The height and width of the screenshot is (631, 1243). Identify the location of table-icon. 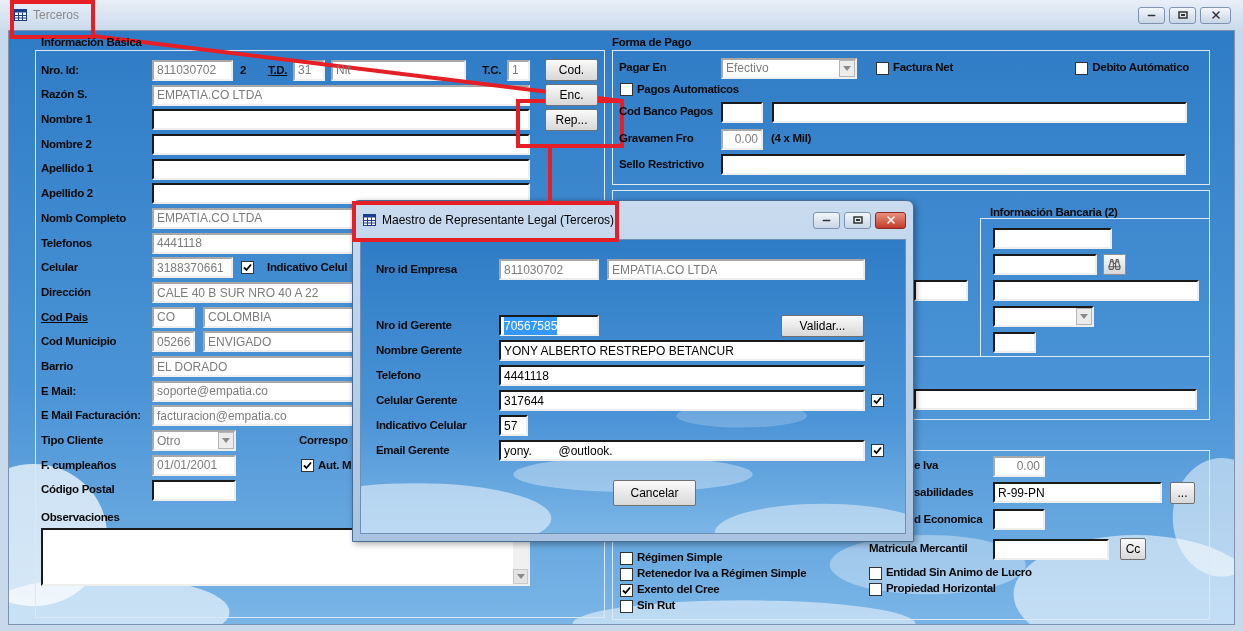
(20, 15).